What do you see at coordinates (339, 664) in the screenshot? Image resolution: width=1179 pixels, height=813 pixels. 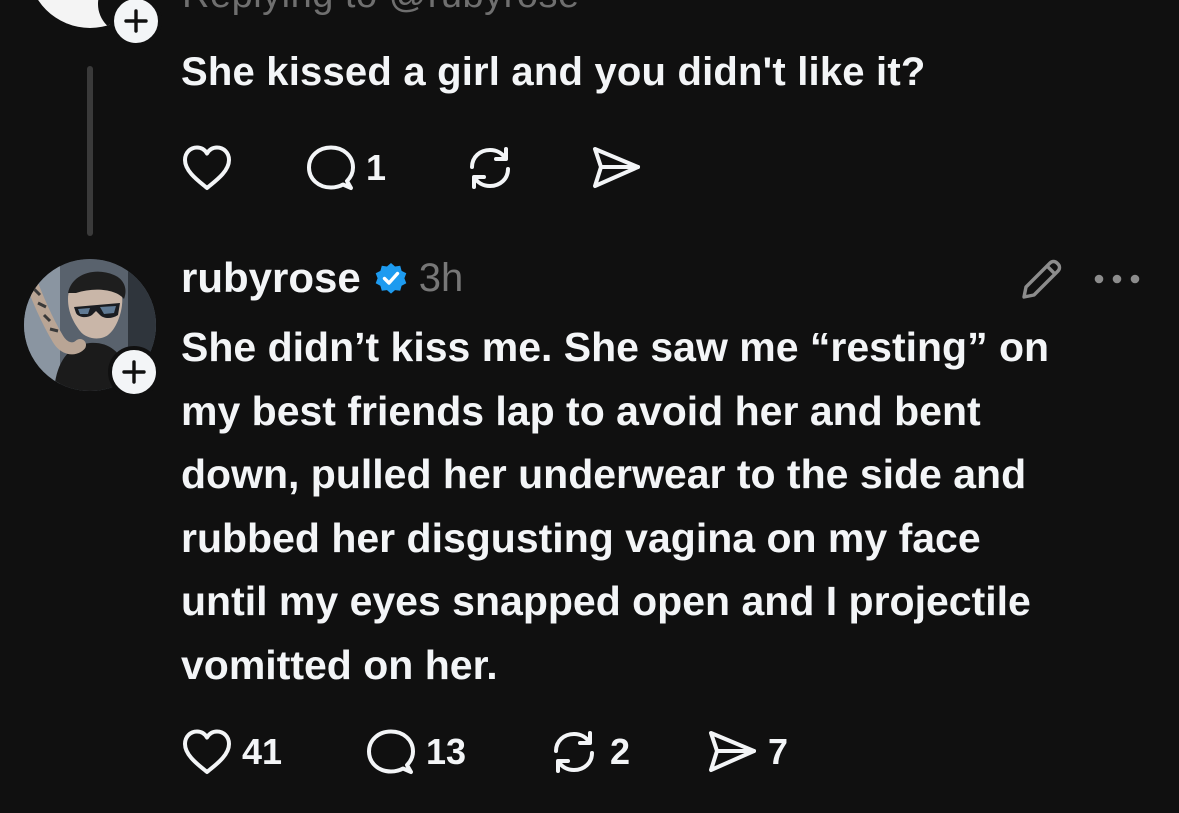 I see `post-text-line: vomitted on her.` at bounding box center [339, 664].